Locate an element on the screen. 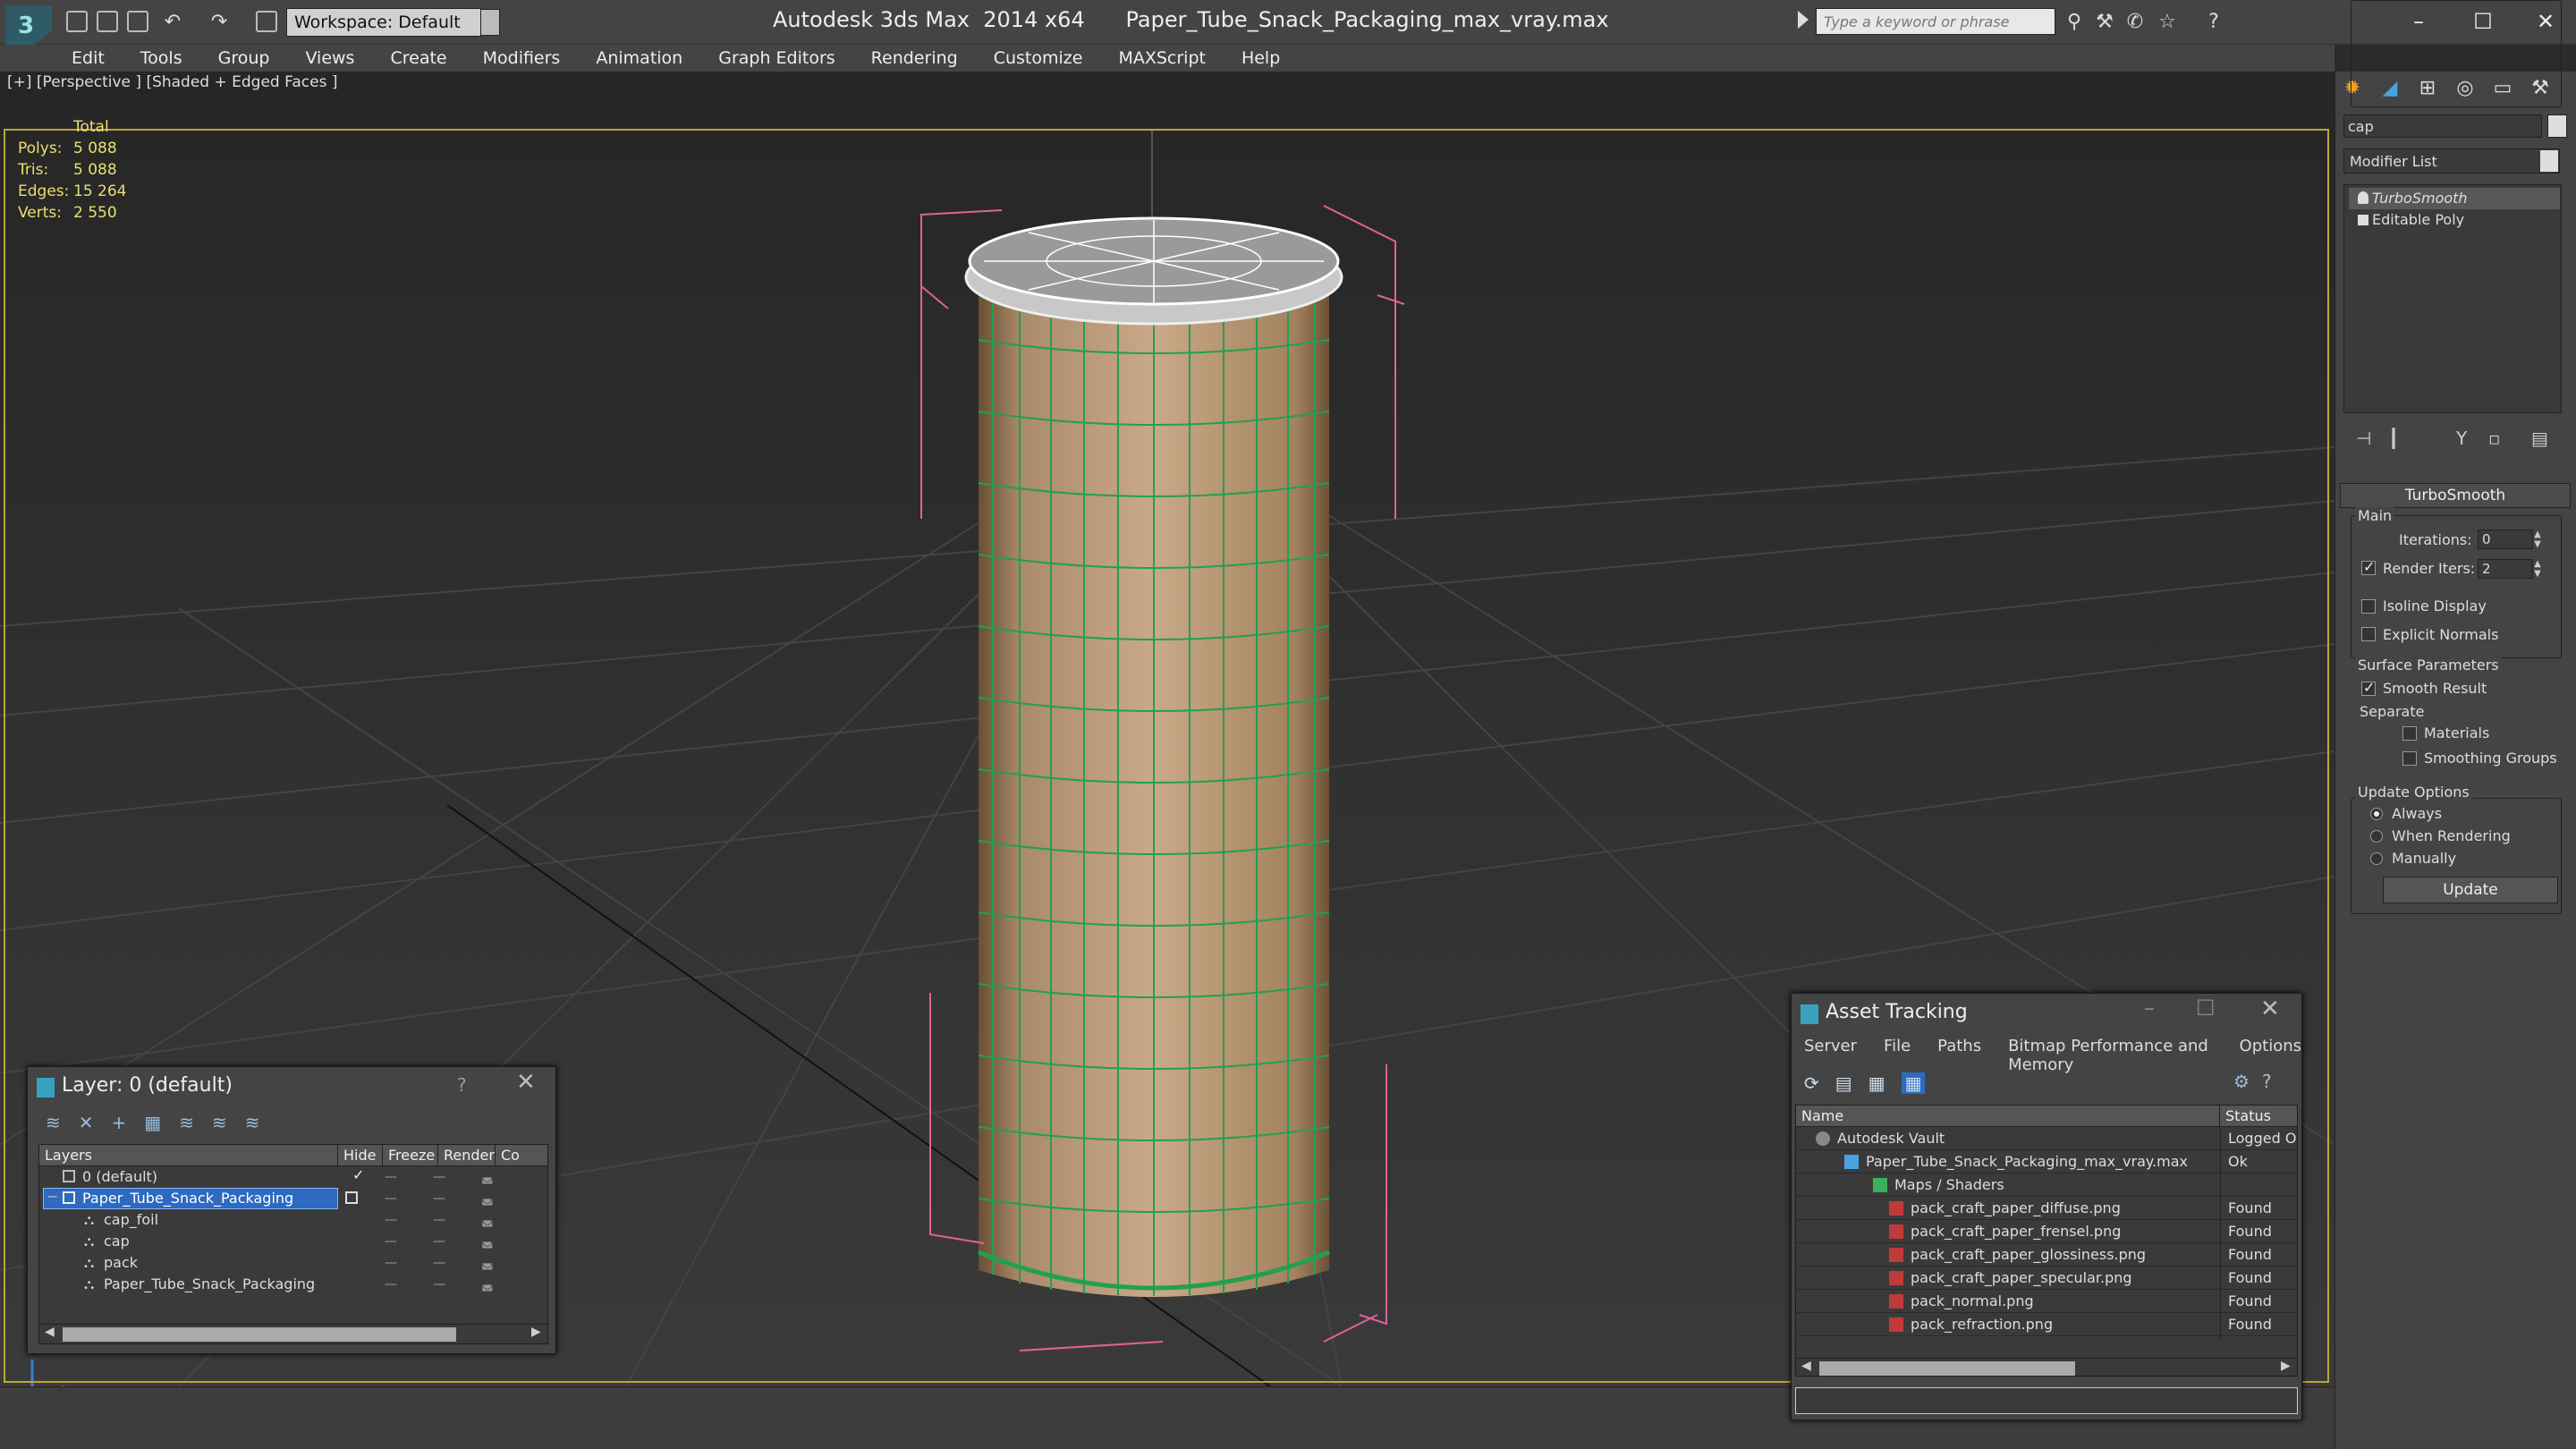 This screenshot has height=1449, width=2576. minimize-icon: – is located at coordinates (2149, 1008).